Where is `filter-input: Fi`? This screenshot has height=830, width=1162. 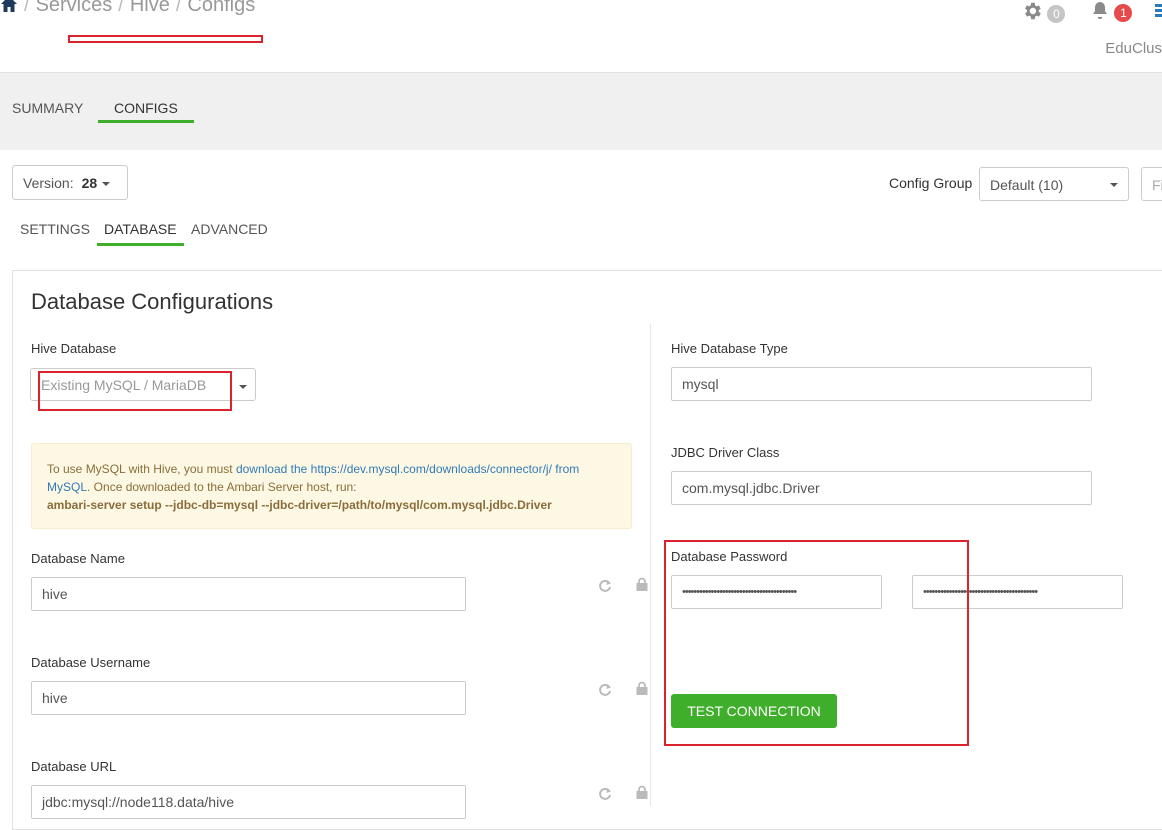 filter-input: Fi is located at coordinates (1151, 184).